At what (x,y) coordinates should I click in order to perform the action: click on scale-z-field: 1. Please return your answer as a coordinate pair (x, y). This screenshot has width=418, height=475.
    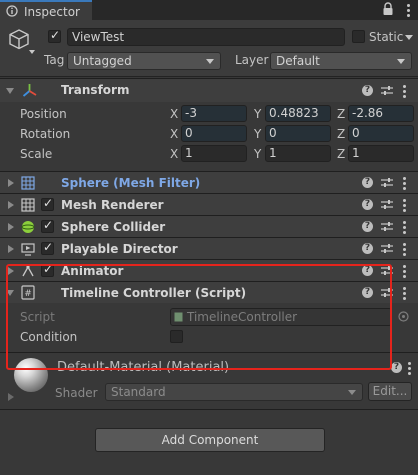
    Looking at the image, I should click on (381, 153).